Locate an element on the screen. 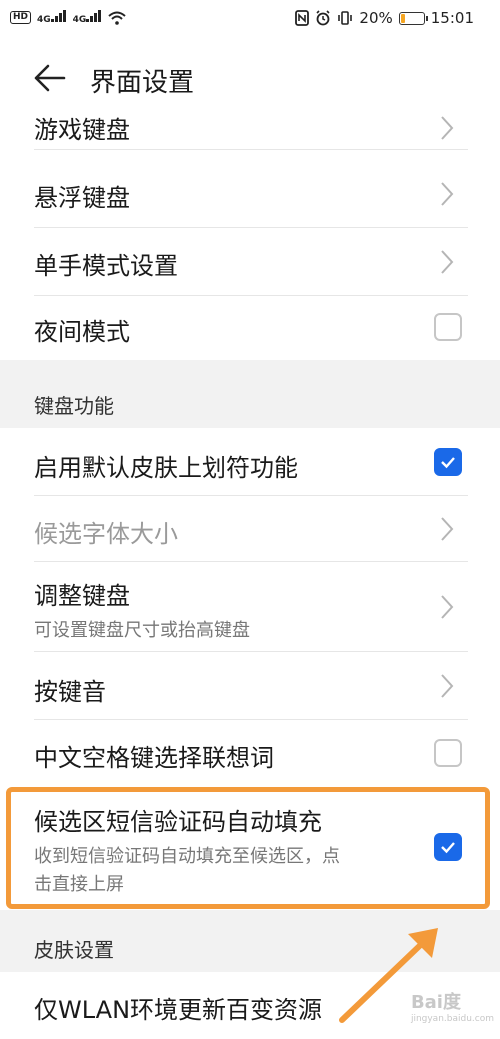  settings-row-candidate-font-size: 候选字体大小 is located at coordinates (250, 529).